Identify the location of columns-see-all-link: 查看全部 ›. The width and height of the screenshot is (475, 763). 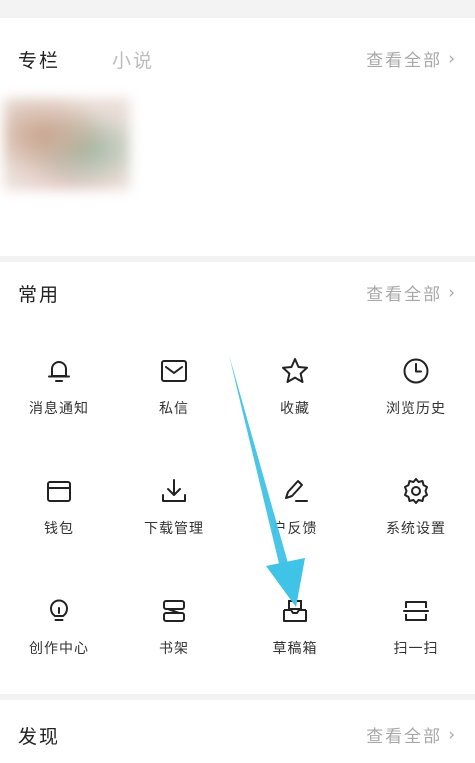
(411, 59).